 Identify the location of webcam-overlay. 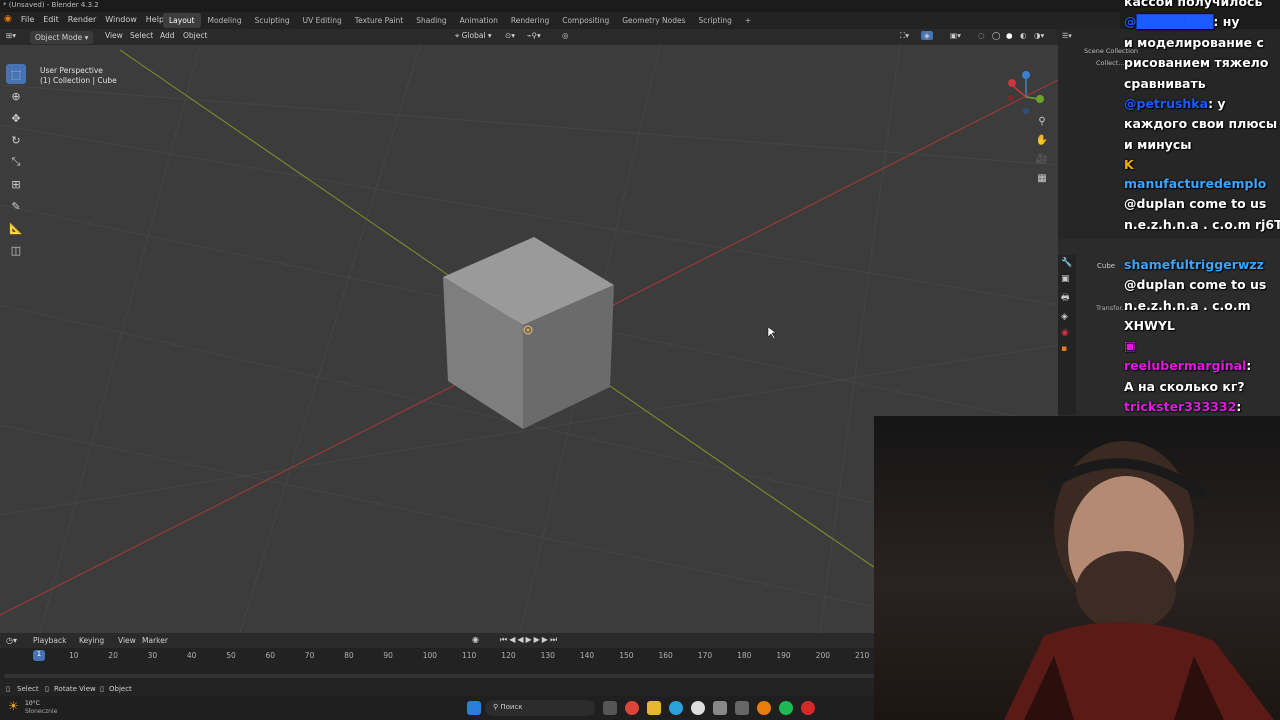
(1077, 568).